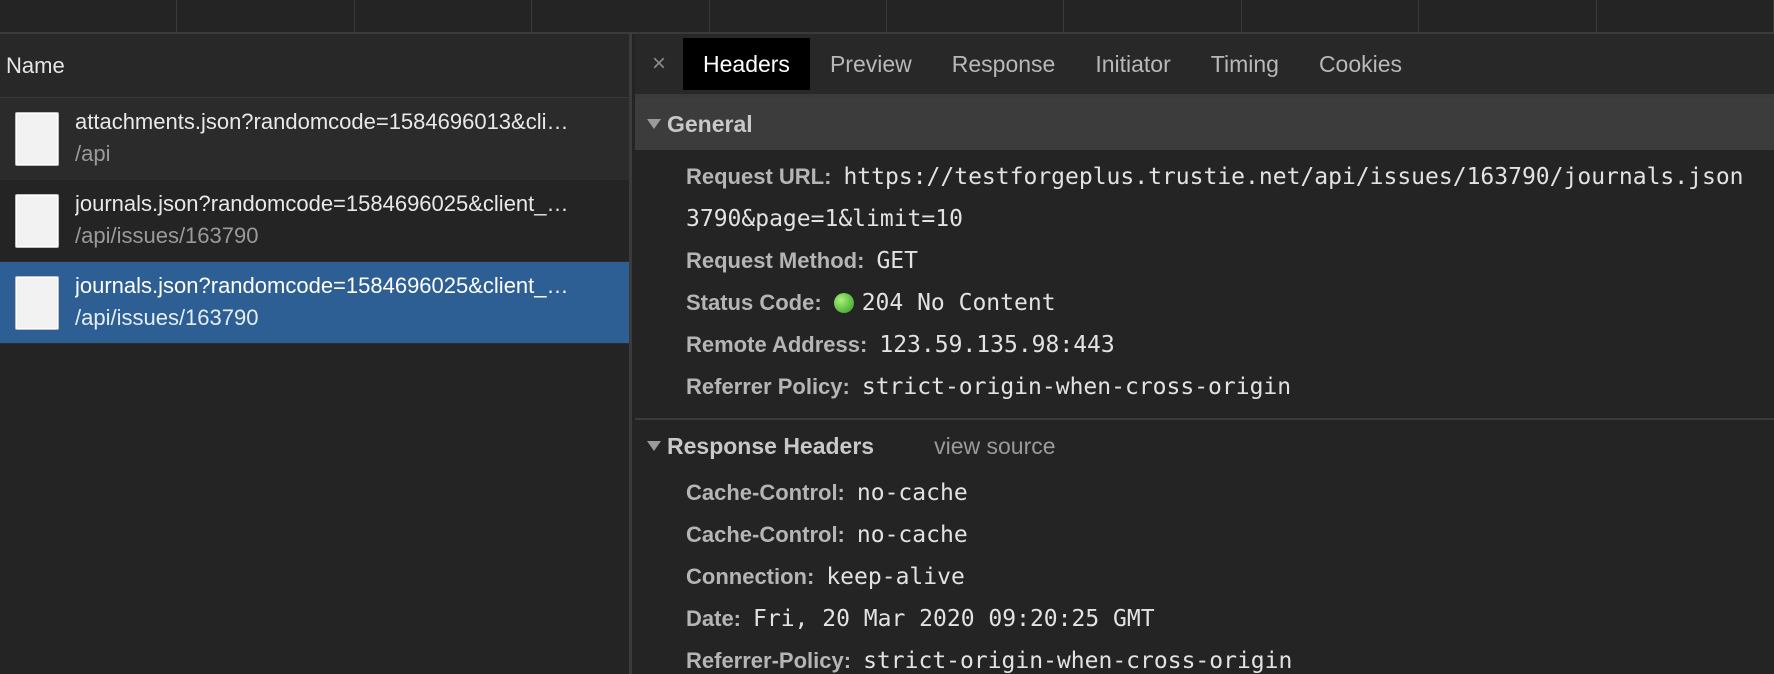 Image resolution: width=1774 pixels, height=674 pixels. What do you see at coordinates (1204, 446) in the screenshot?
I see `response-headers-section-header: Response Headers view source` at bounding box center [1204, 446].